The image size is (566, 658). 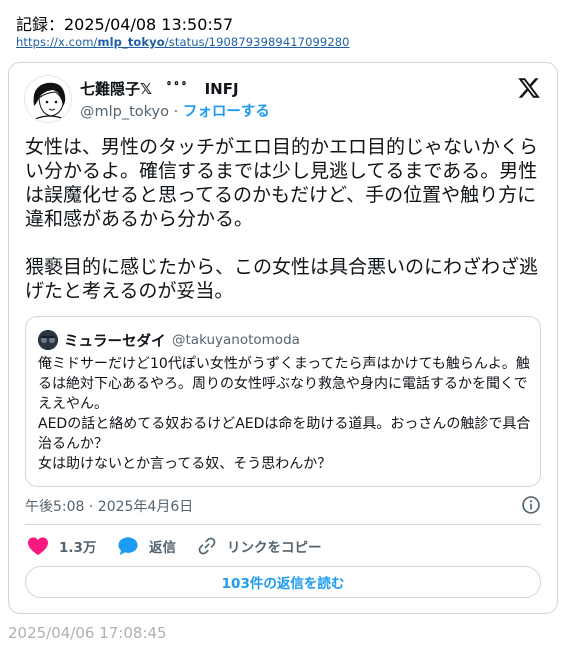 What do you see at coordinates (128, 546) in the screenshot?
I see `speech-bubble-icon` at bounding box center [128, 546].